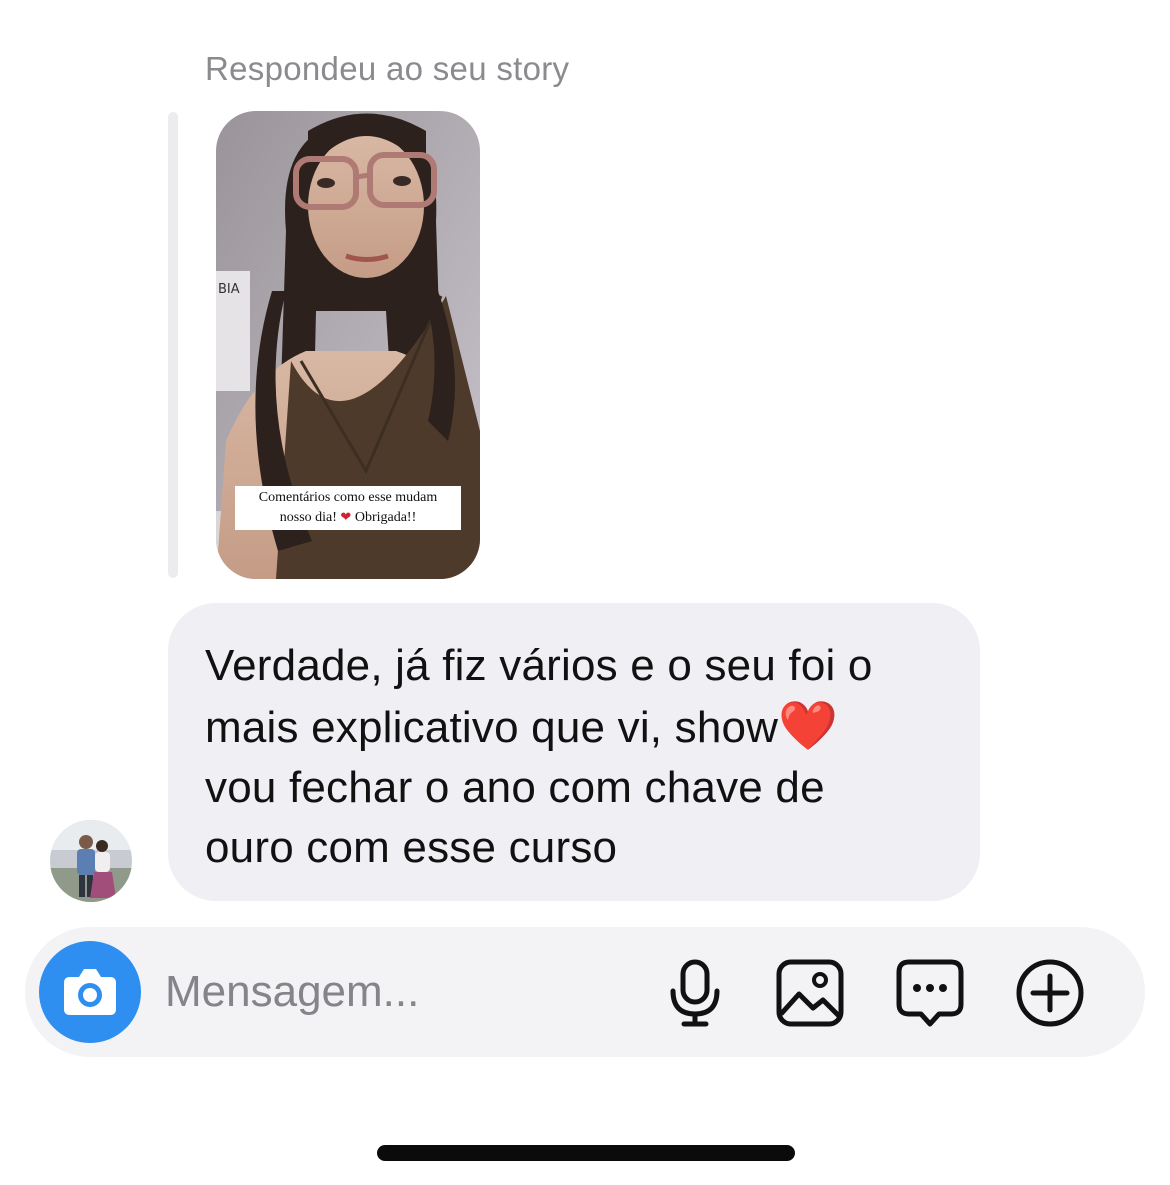 This screenshot has width=1170, height=1185. Describe the element at coordinates (229, 289) in the screenshot. I see `svg-text: BIA` at that location.